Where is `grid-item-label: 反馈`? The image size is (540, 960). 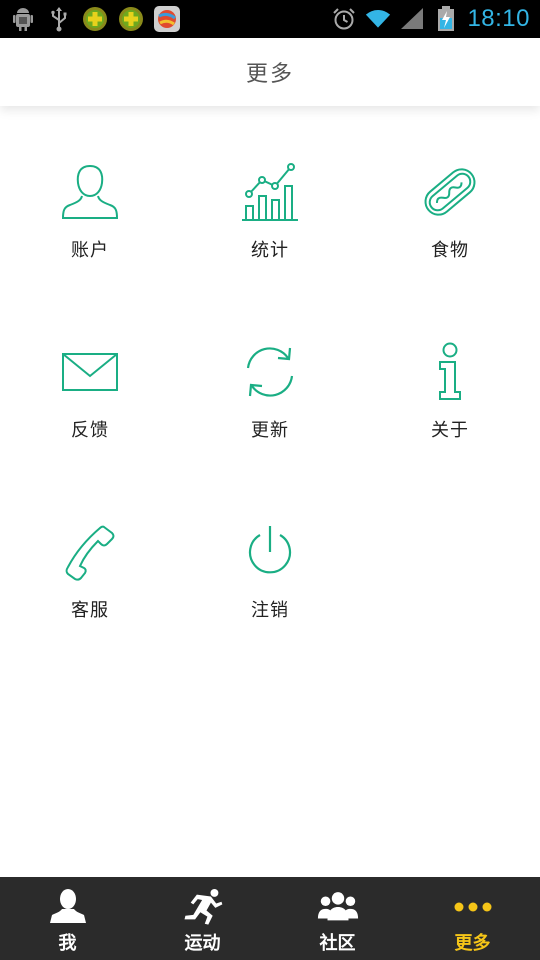
grid-item-label: 反馈 is located at coordinates (90, 430).